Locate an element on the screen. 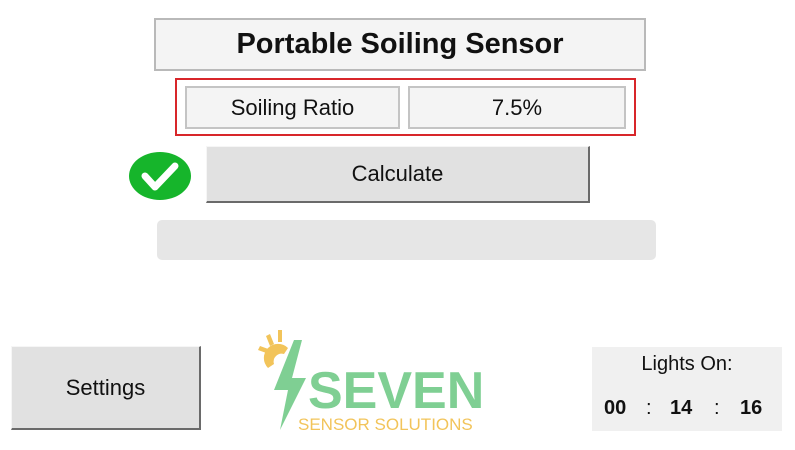 This screenshot has width=795, height=450. lights-on-timer: 00 : 14 : 16 is located at coordinates (687, 410).